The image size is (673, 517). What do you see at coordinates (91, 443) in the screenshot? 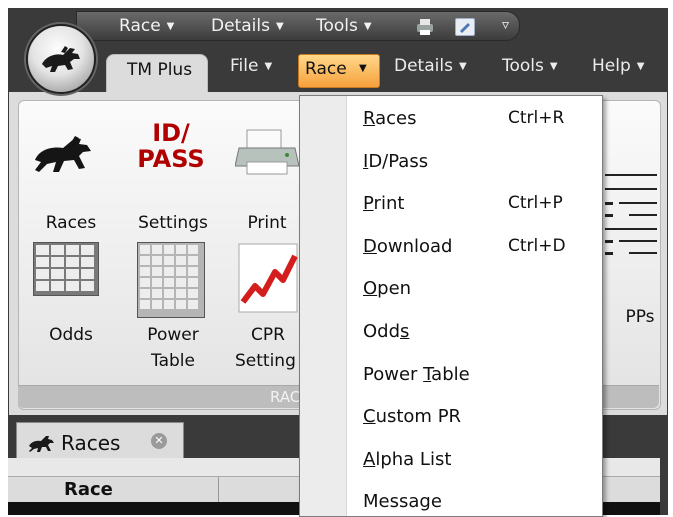
I see `doc-tab-label: Races` at bounding box center [91, 443].